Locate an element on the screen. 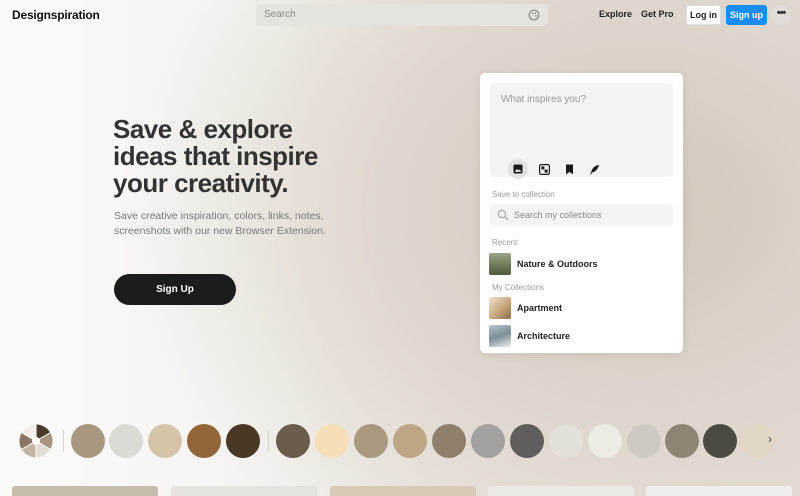 This screenshot has width=800, height=496. image-icon is located at coordinates (518, 169).